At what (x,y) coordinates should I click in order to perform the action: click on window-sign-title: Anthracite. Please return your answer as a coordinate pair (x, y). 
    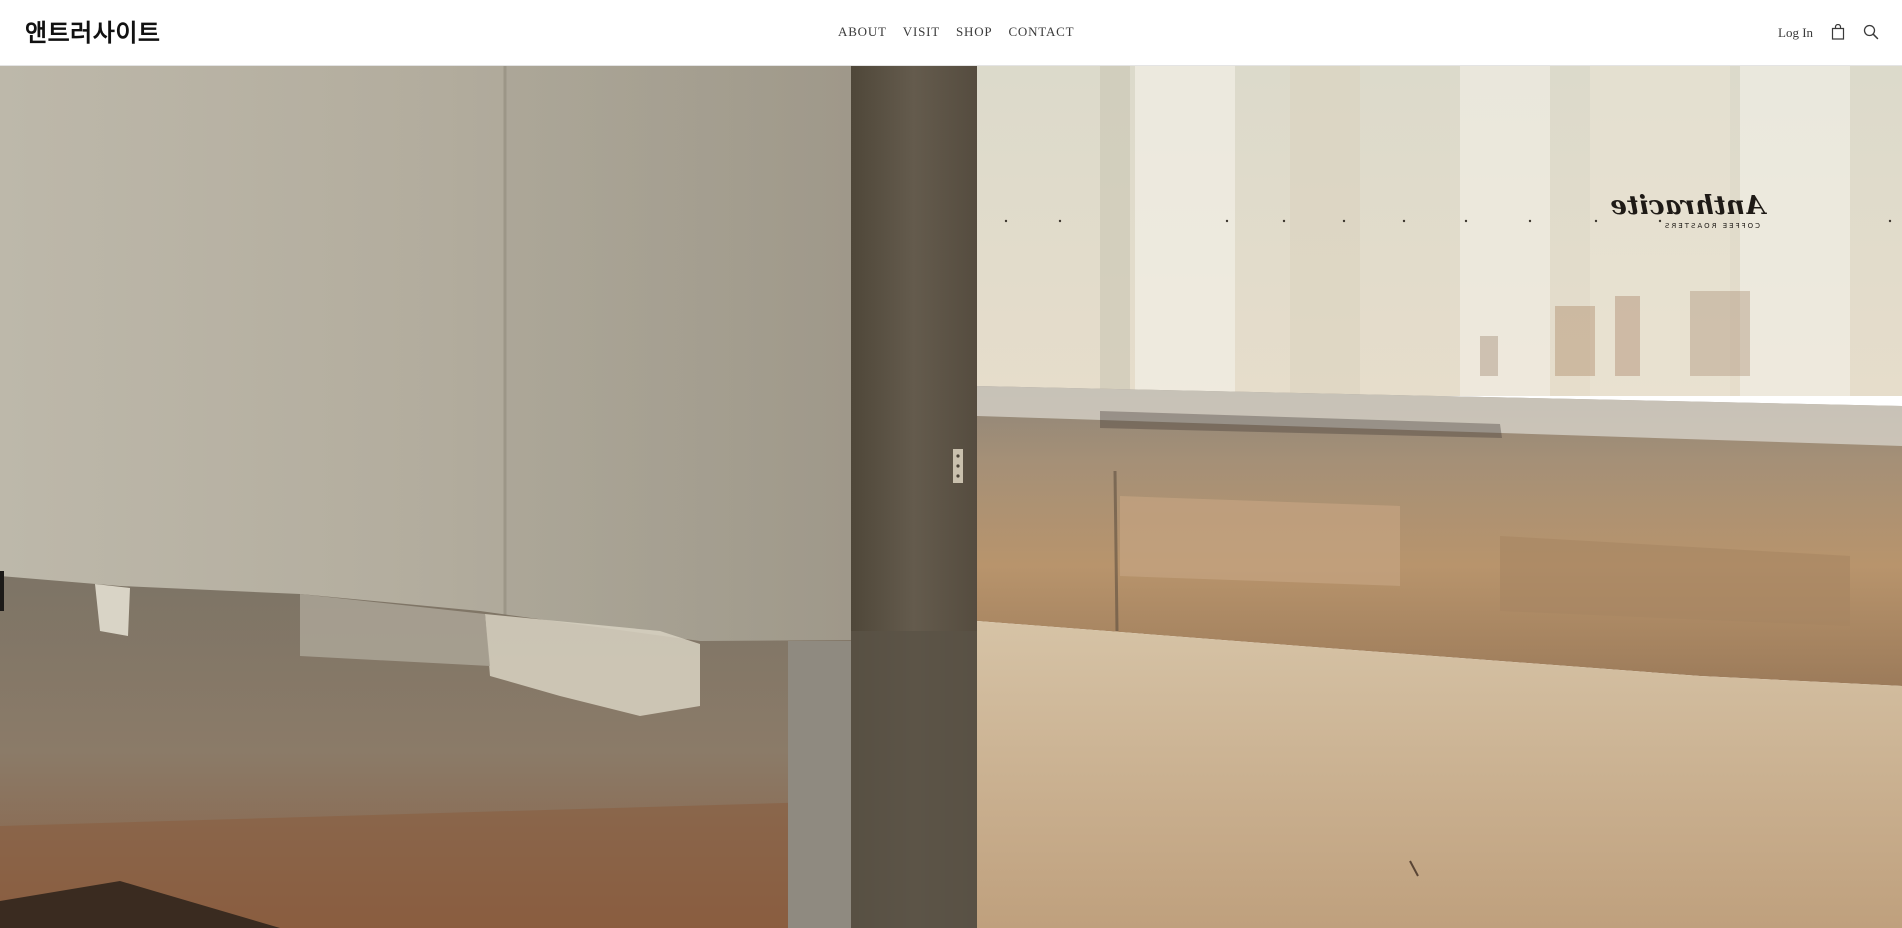
    Looking at the image, I should click on (1689, 206).